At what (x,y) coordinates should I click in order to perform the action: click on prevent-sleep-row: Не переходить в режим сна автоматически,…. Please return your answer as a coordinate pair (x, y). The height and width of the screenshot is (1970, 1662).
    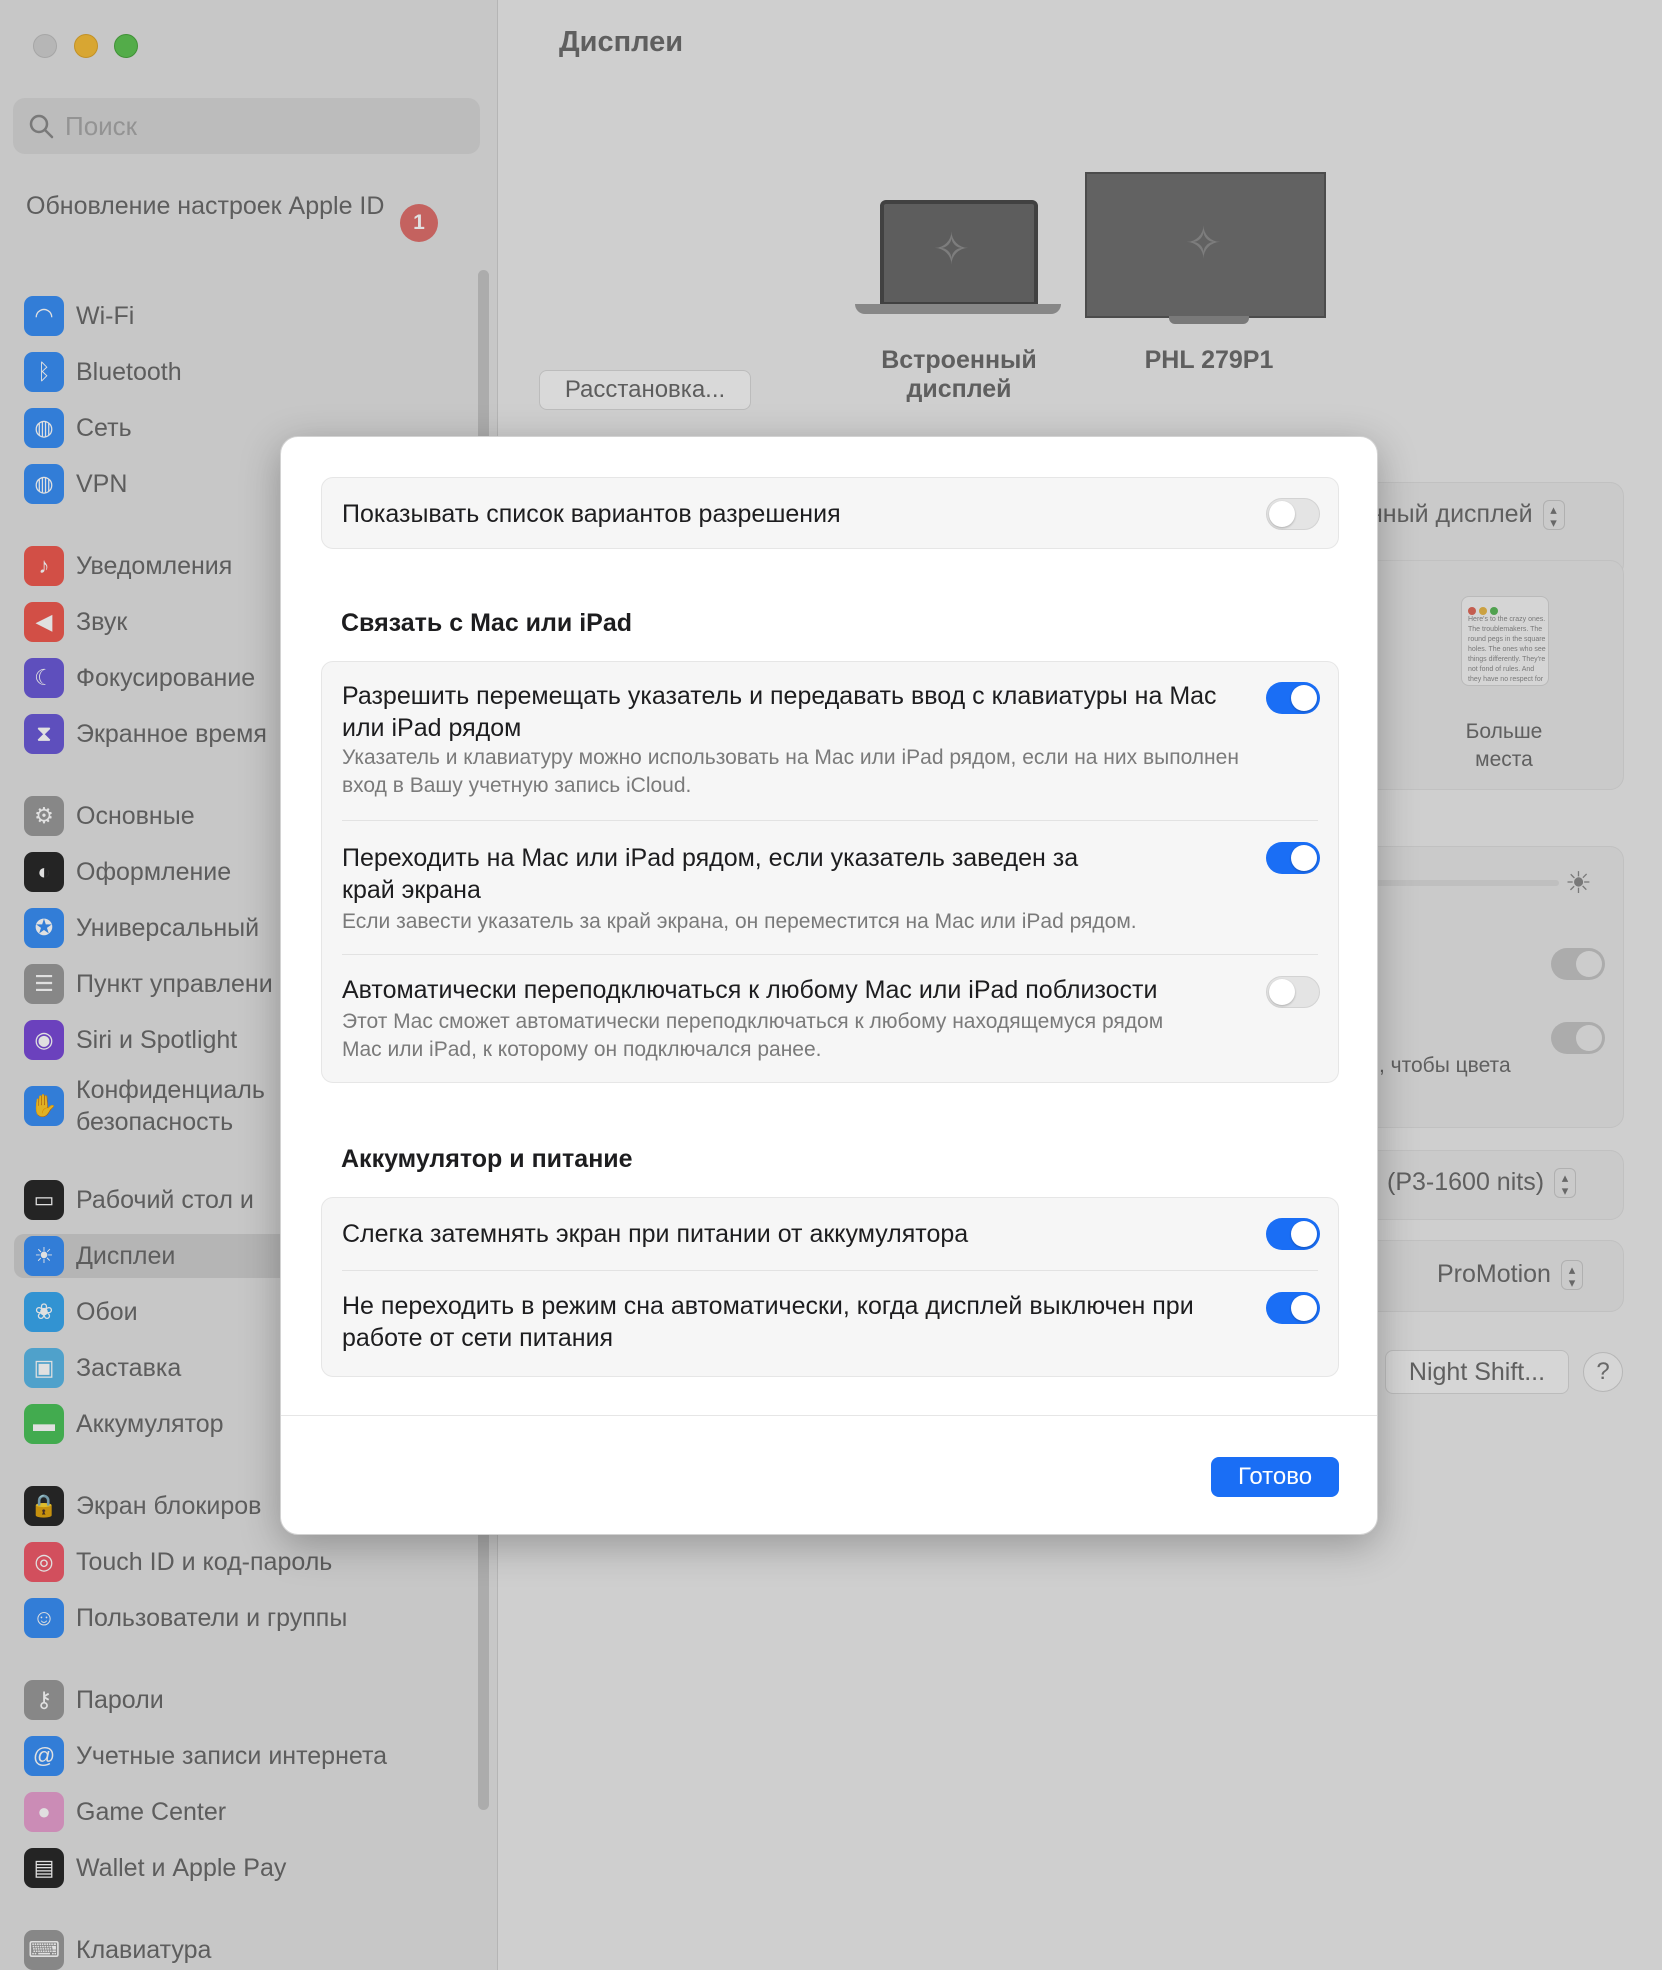
    Looking at the image, I should click on (830, 1324).